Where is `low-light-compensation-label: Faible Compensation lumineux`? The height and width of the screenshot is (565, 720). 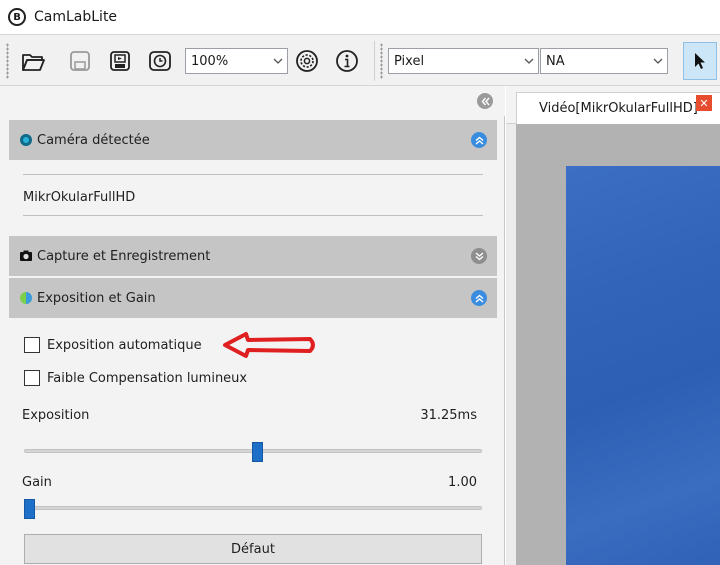 low-light-compensation-label: Faible Compensation lumineux is located at coordinates (147, 378).